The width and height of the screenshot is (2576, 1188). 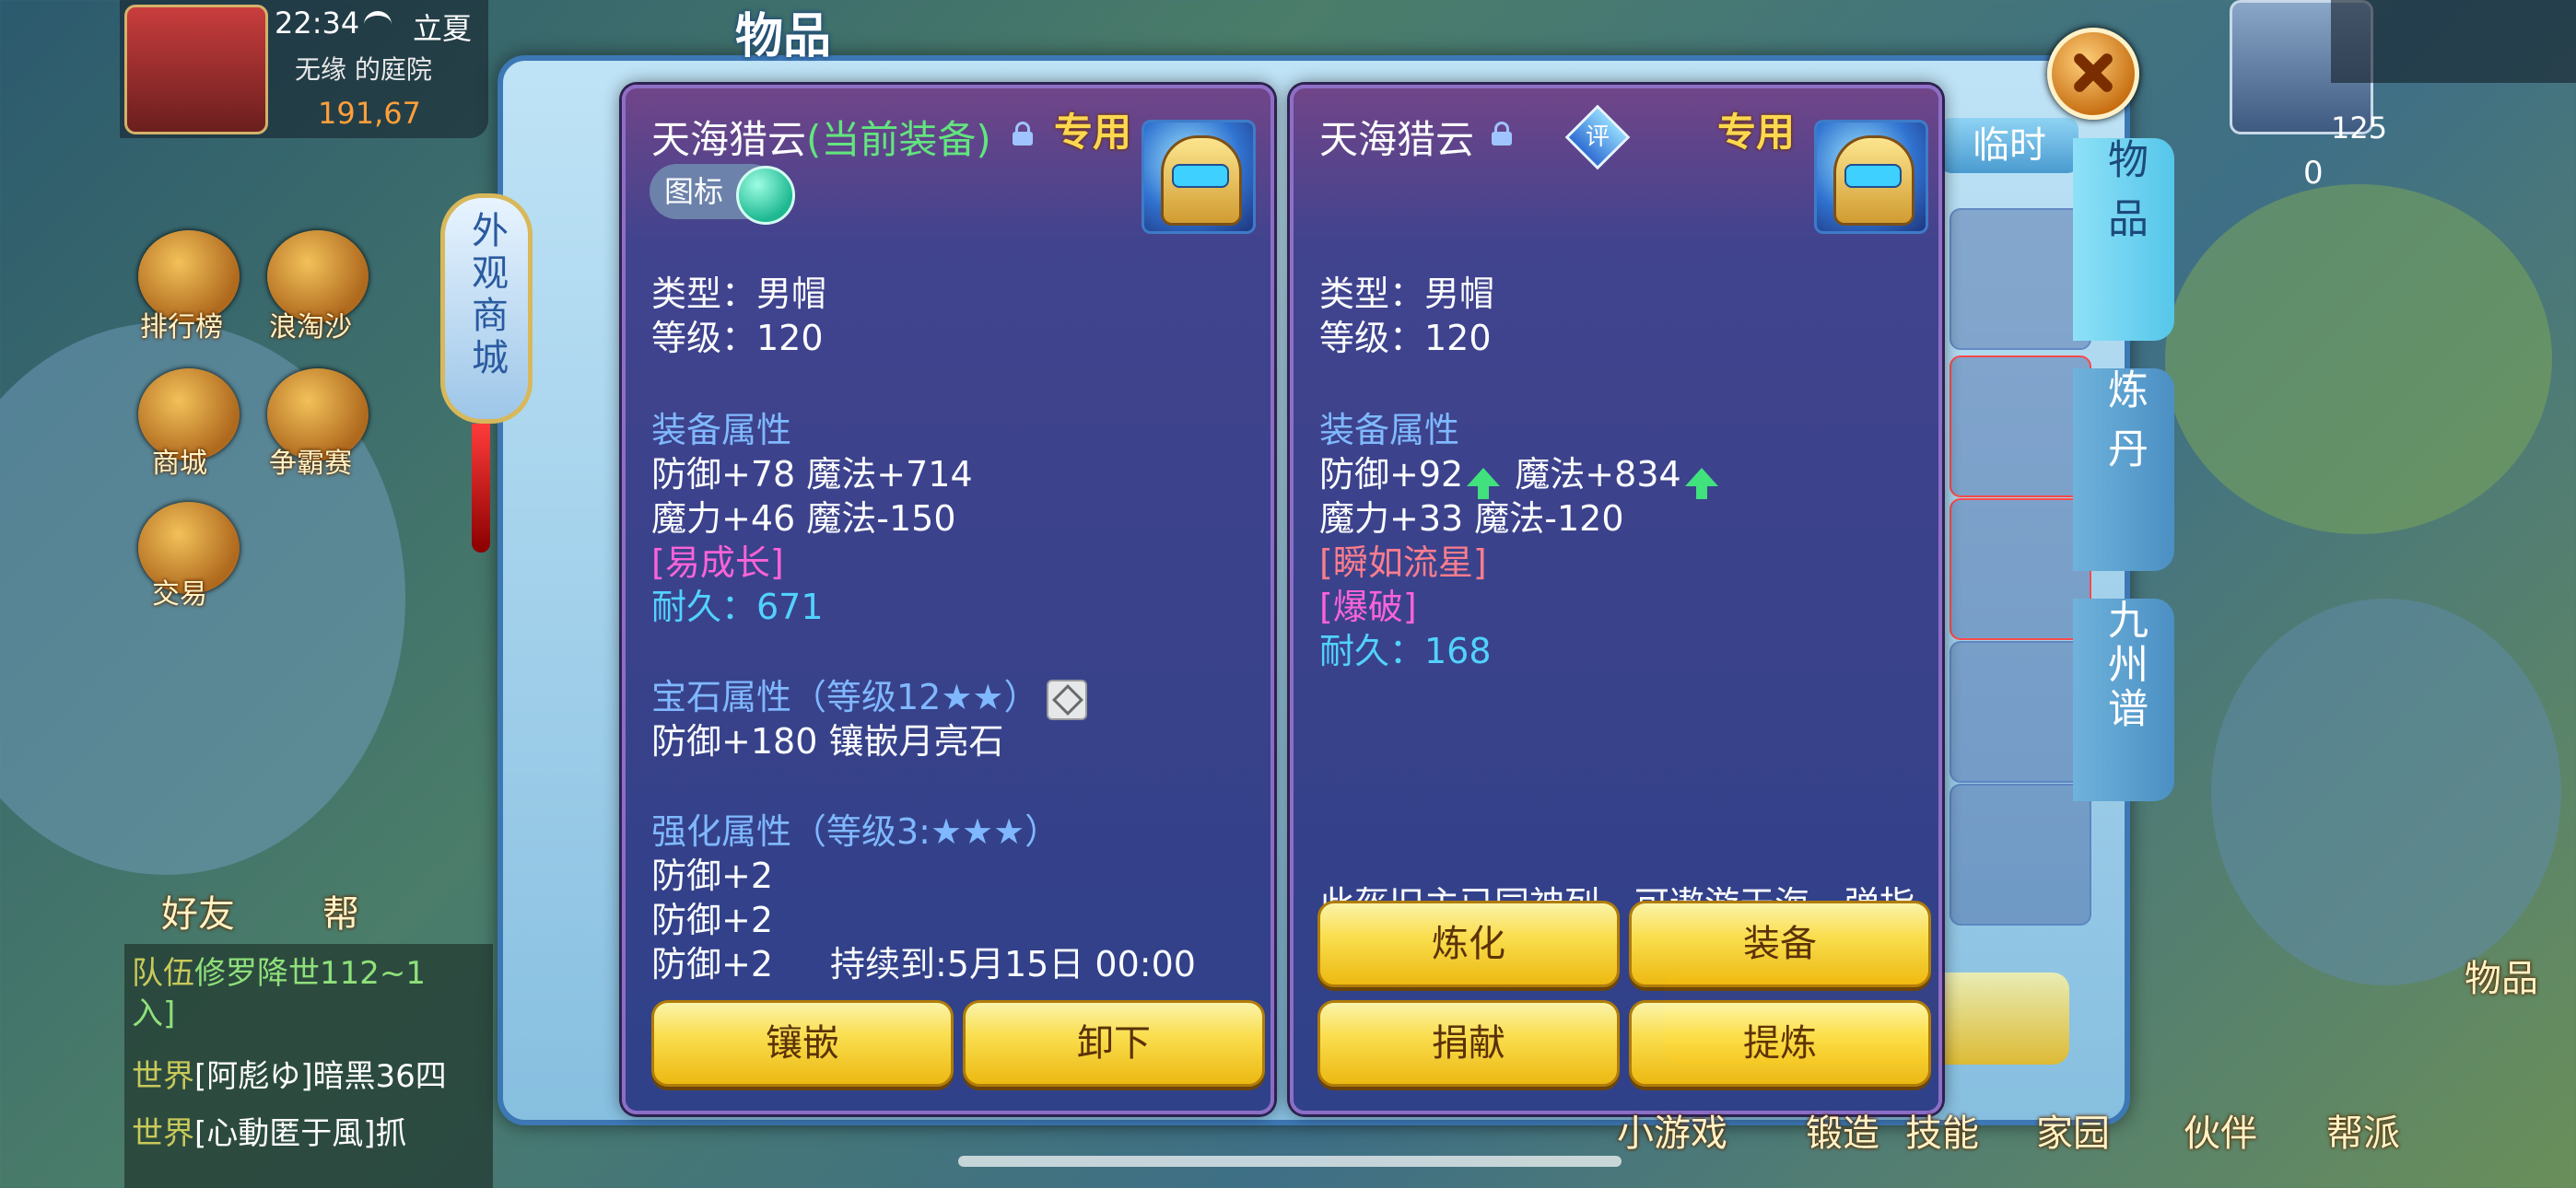 What do you see at coordinates (196, 69) in the screenshot?
I see `player-avatar` at bounding box center [196, 69].